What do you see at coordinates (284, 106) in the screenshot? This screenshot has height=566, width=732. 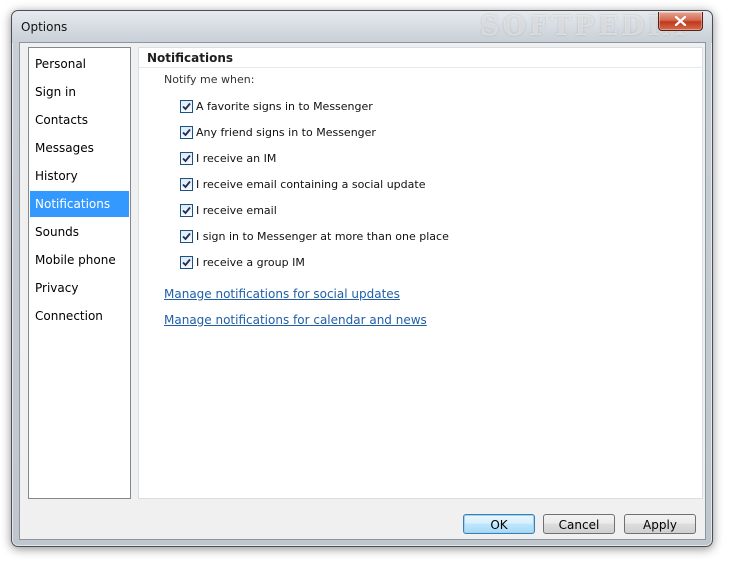 I see `option-label: A favorite signs in to Messenger` at bounding box center [284, 106].